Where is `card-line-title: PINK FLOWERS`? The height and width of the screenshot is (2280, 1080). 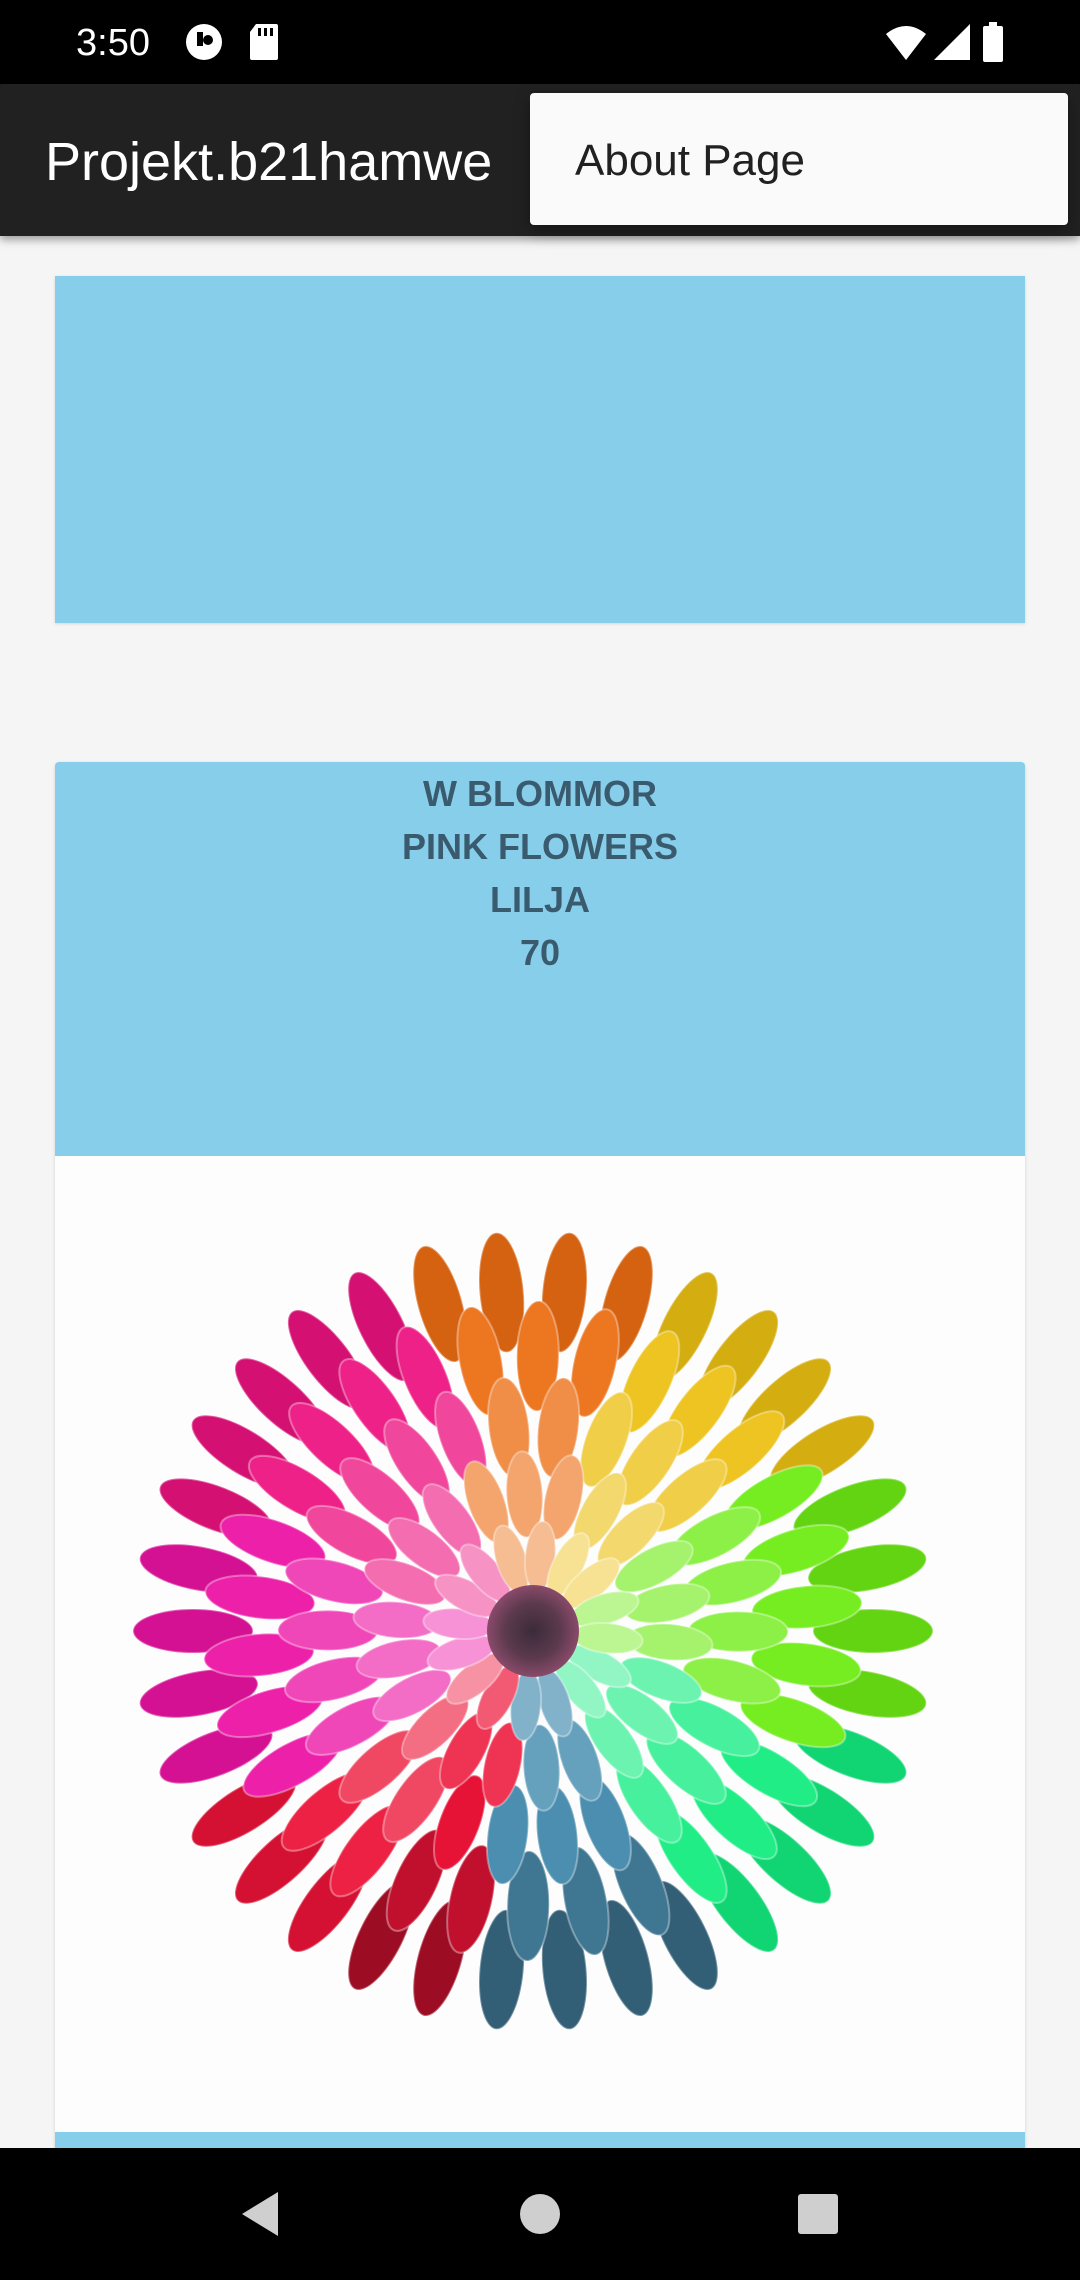 card-line-title: PINK FLOWERS is located at coordinates (540, 846).